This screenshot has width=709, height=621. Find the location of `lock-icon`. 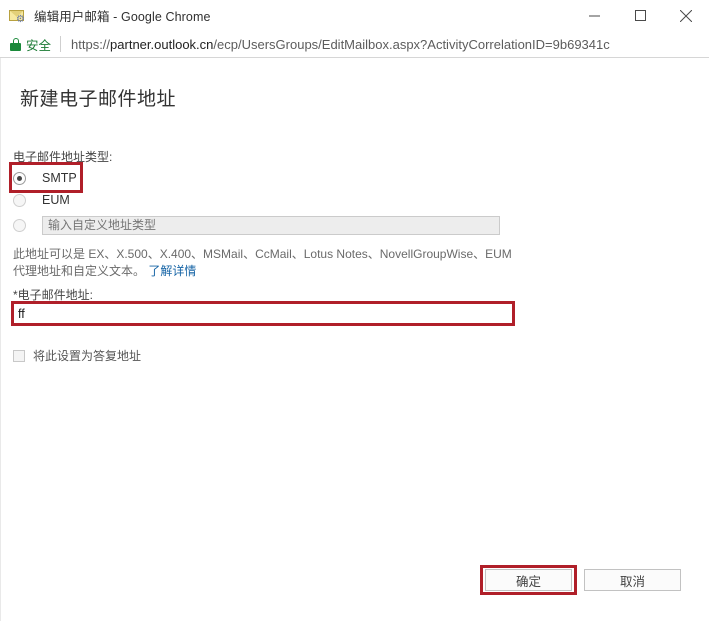

lock-icon is located at coordinates (15, 44).